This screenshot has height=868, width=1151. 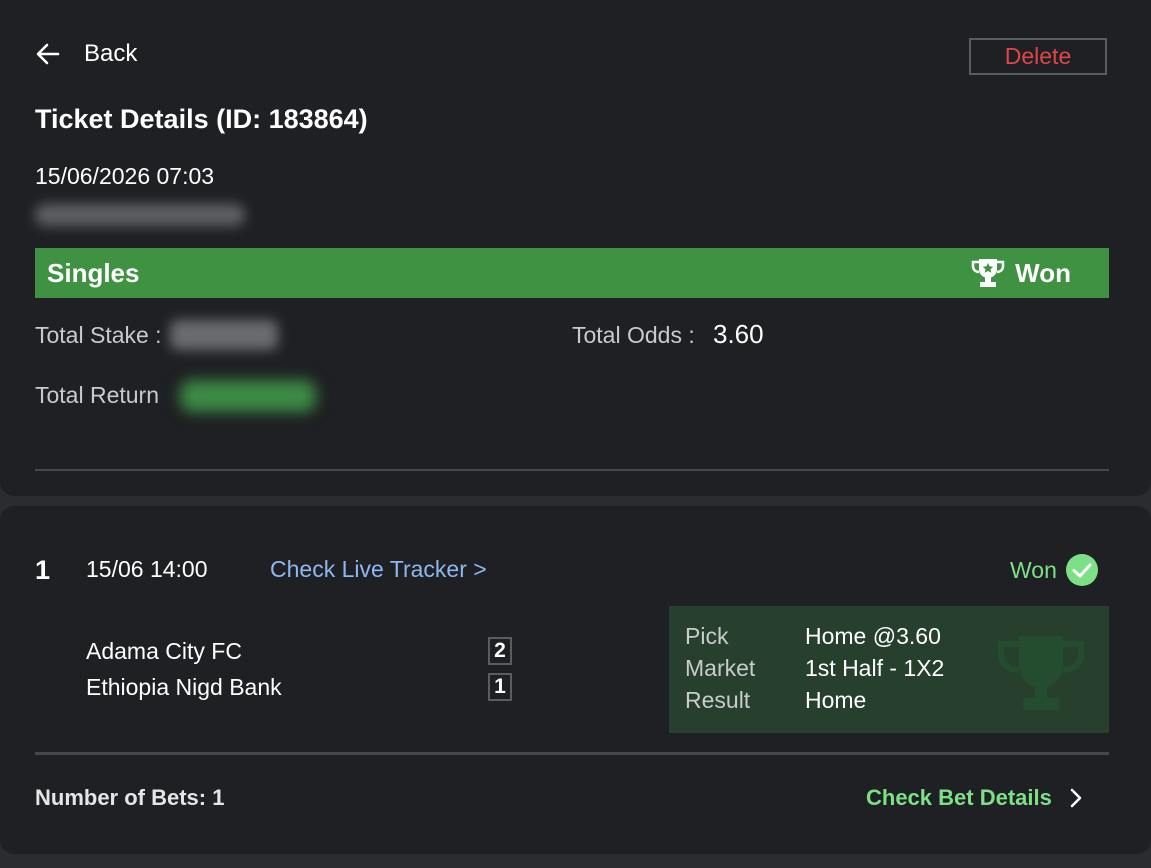 What do you see at coordinates (1033, 569) in the screenshot?
I see `bet-status-label: Won` at bounding box center [1033, 569].